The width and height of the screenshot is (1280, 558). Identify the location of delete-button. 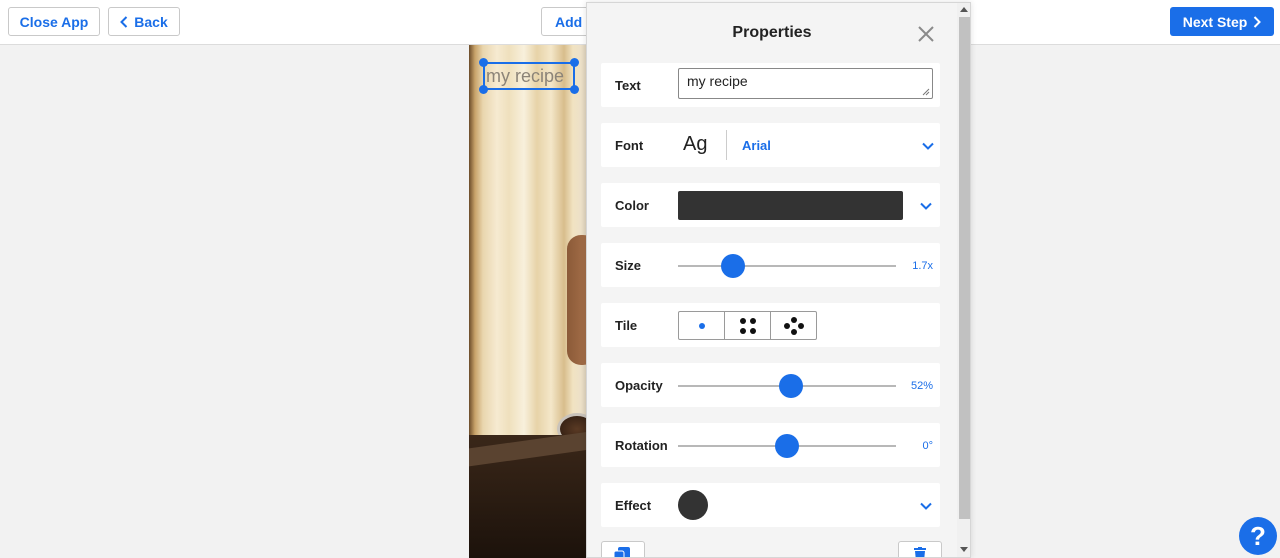
(920, 549).